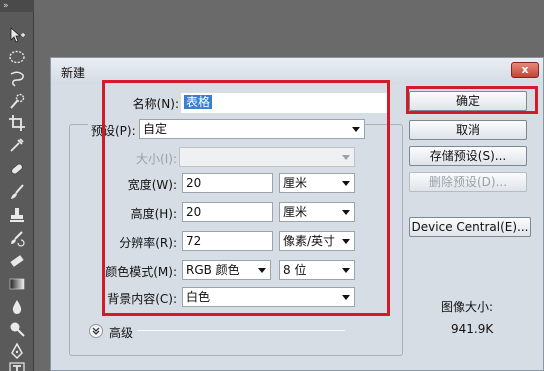  Describe the element at coordinates (17, 261) in the screenshot. I see `eraser-tool-icon` at that location.